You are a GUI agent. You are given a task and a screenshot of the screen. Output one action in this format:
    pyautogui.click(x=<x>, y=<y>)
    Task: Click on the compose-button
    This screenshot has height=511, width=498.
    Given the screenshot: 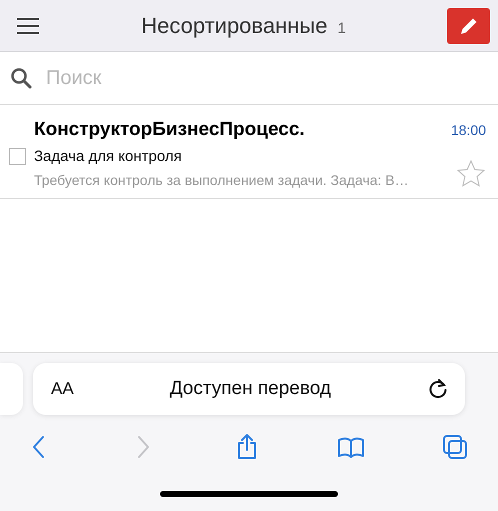 What is the action you would take?
    pyautogui.click(x=468, y=26)
    